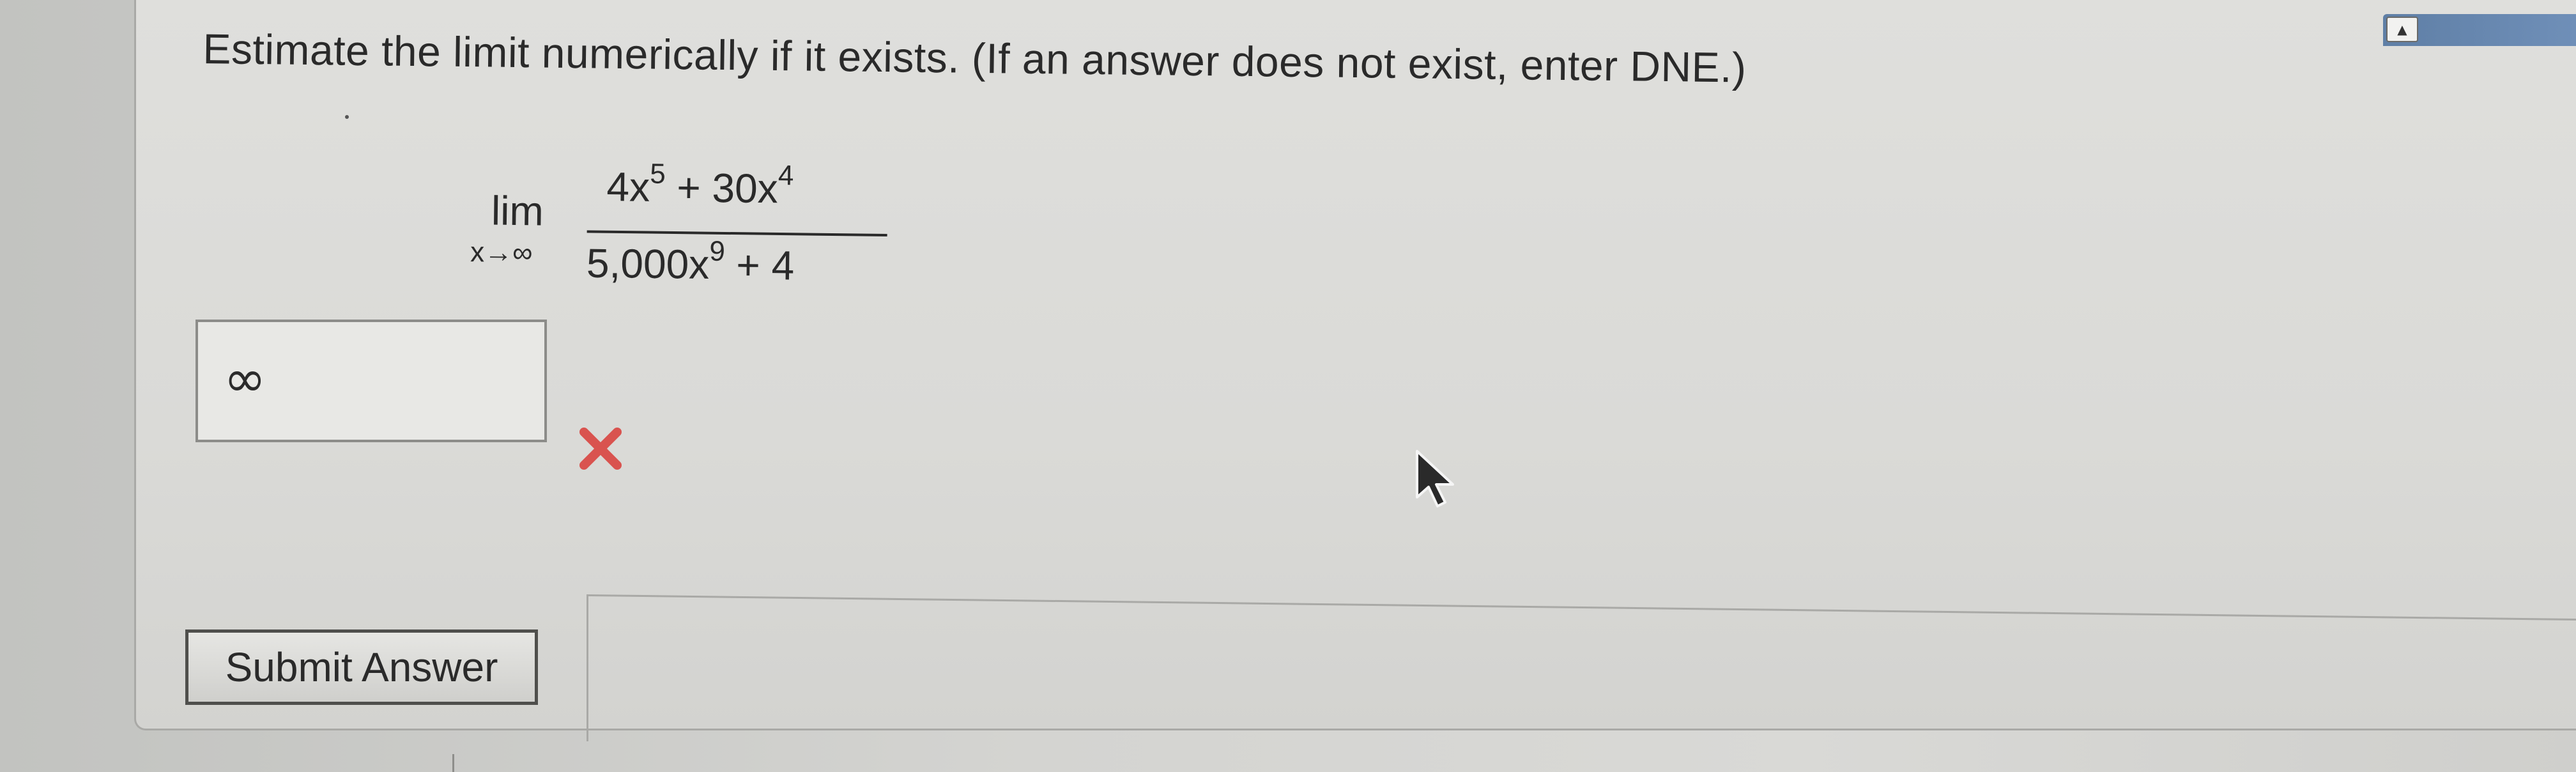  What do you see at coordinates (648, 264) in the screenshot?
I see `denominator-term-1: 5,000x` at bounding box center [648, 264].